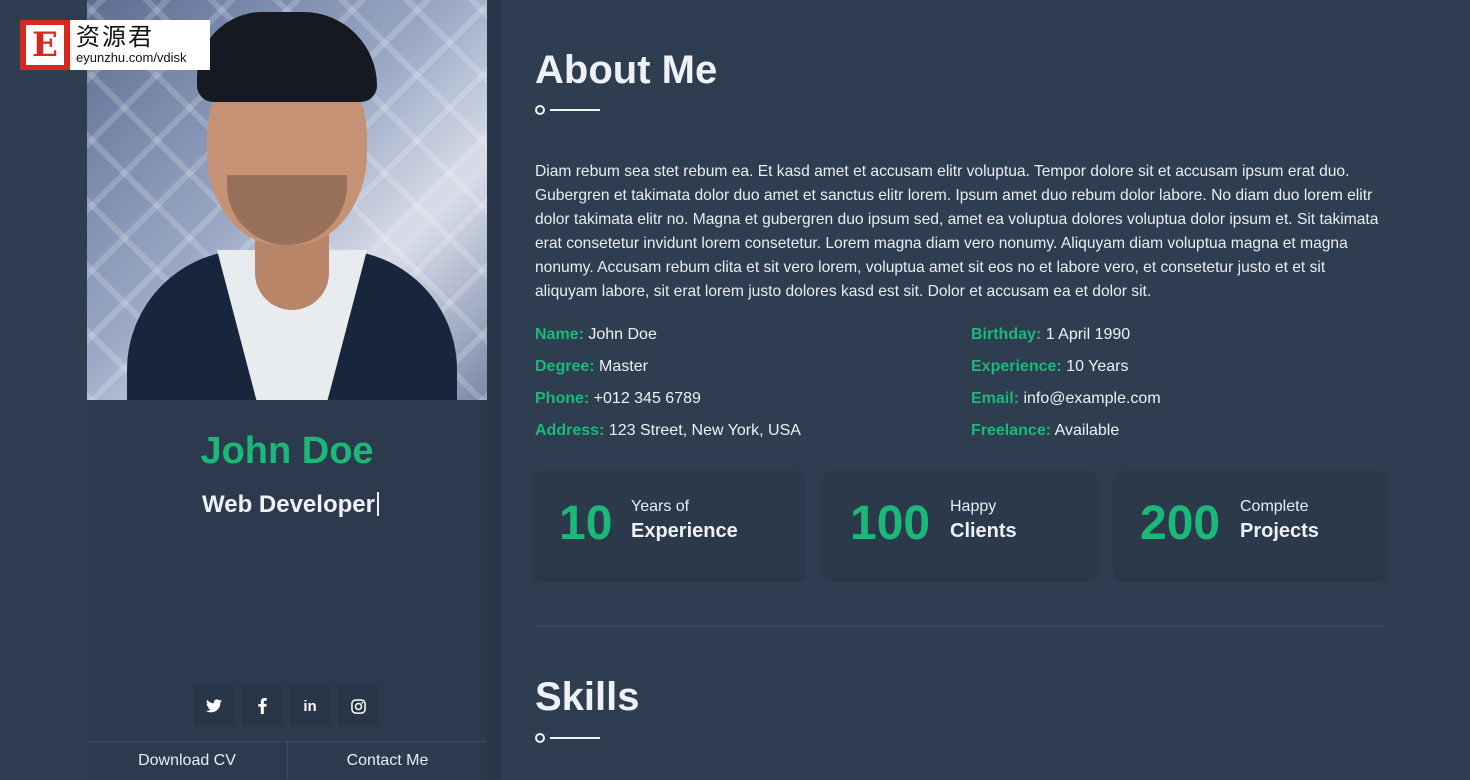 The height and width of the screenshot is (780, 1470). What do you see at coordinates (626, 70) in the screenshot?
I see `about-title: About Me` at bounding box center [626, 70].